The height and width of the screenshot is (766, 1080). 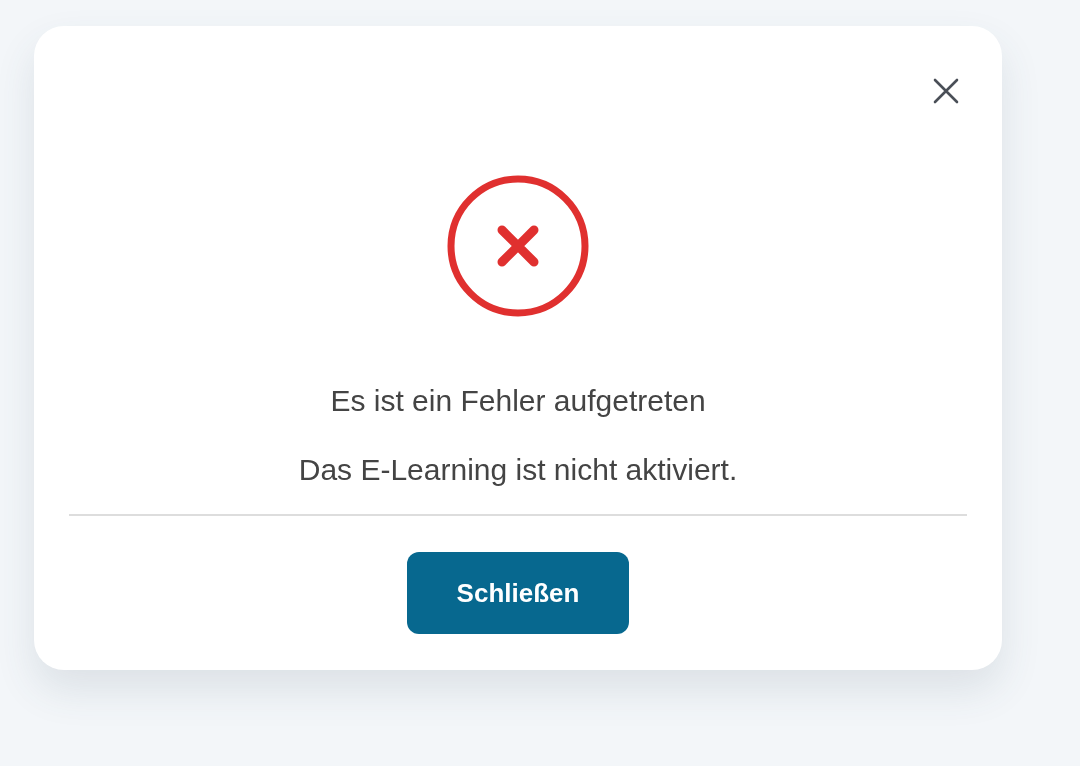 I want to click on close-button: Schließen, so click(x=518, y=593).